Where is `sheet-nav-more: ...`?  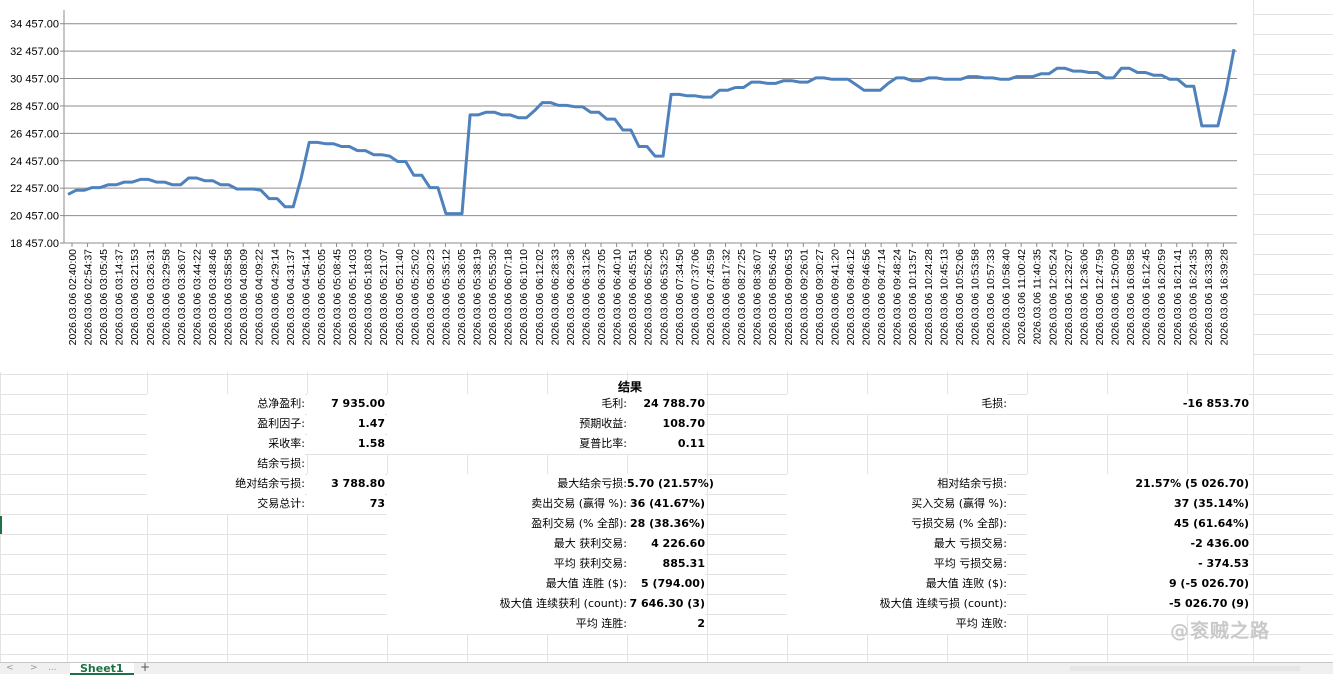 sheet-nav-more: ... is located at coordinates (52, 668).